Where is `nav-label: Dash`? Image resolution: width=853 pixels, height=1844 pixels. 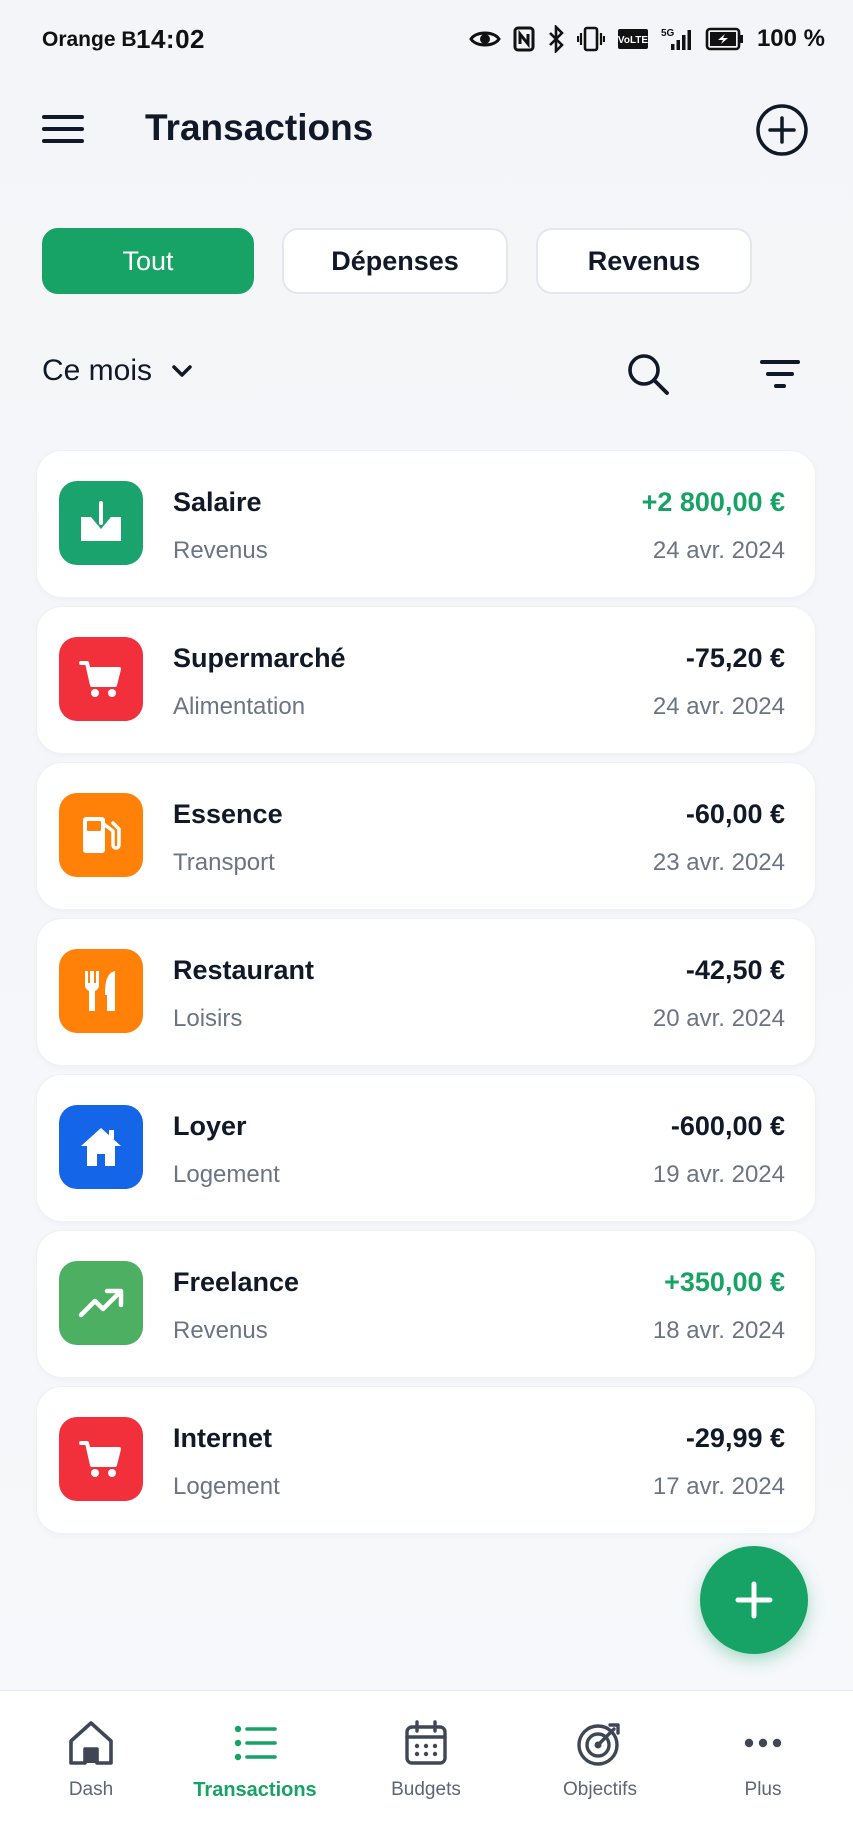
nav-label: Dash is located at coordinates (91, 1789).